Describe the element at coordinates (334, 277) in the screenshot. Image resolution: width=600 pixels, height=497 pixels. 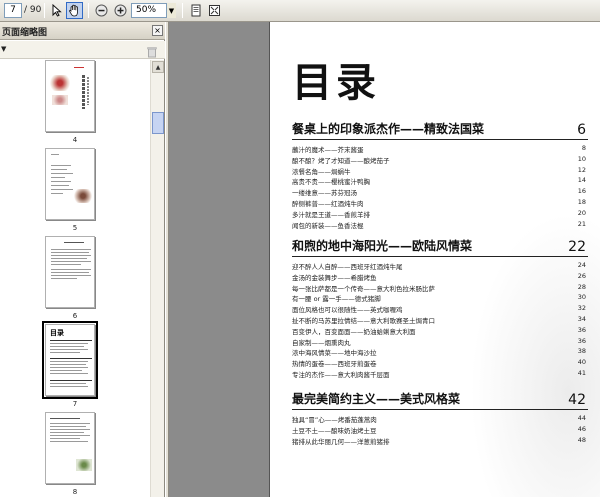
I see `entry-title: 金汤的金装舞步——希腊烤鱼` at that location.